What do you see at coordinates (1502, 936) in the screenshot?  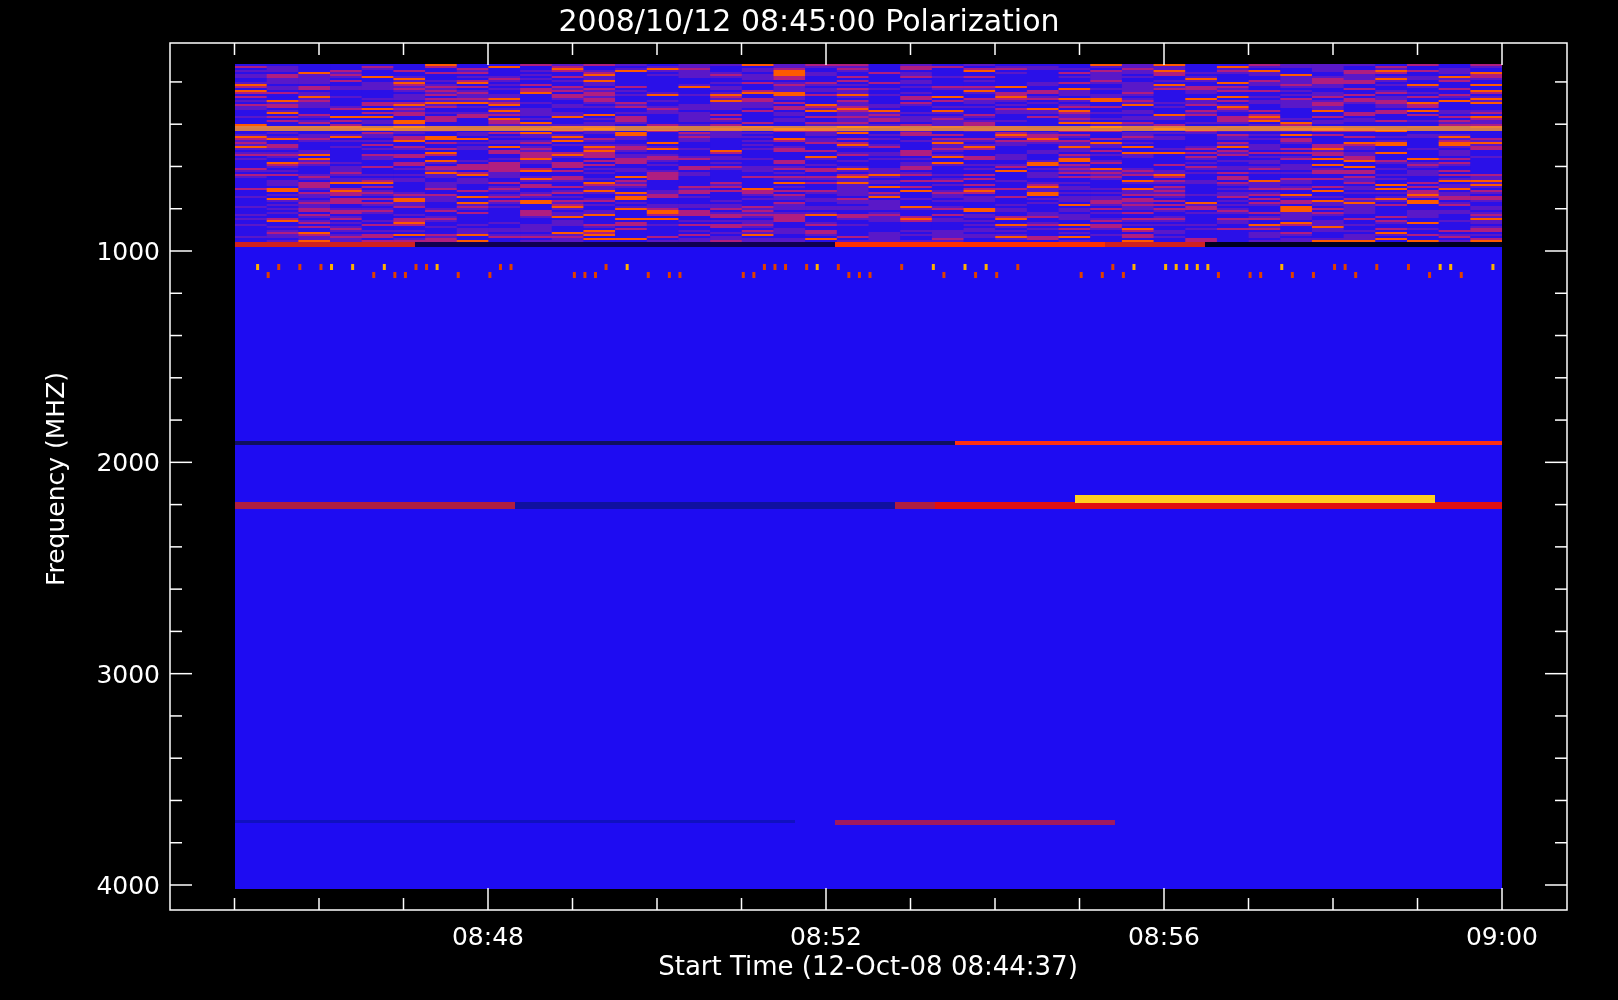 I see `x-tick-label: 09:00` at bounding box center [1502, 936].